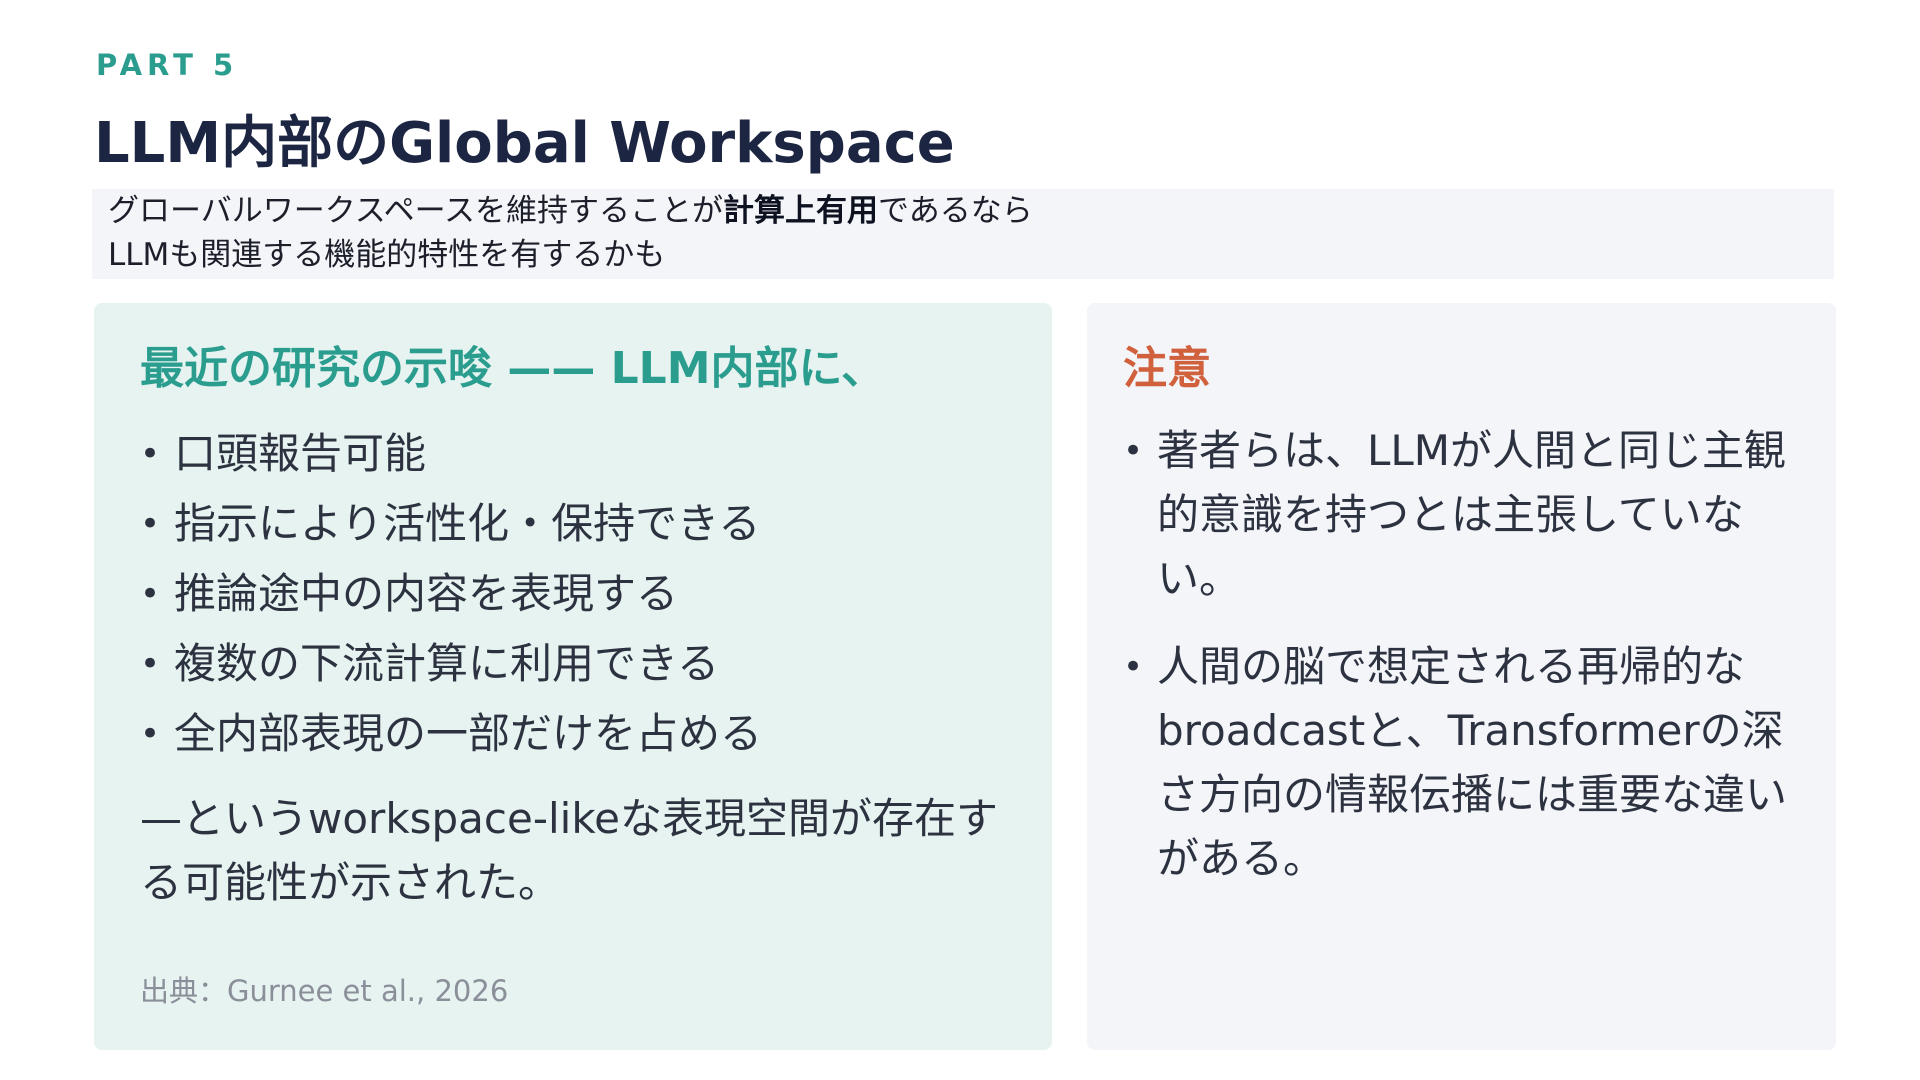  Describe the element at coordinates (426, 593) in the screenshot. I see `bullet-text: 推論途中の内容を表現する` at that location.